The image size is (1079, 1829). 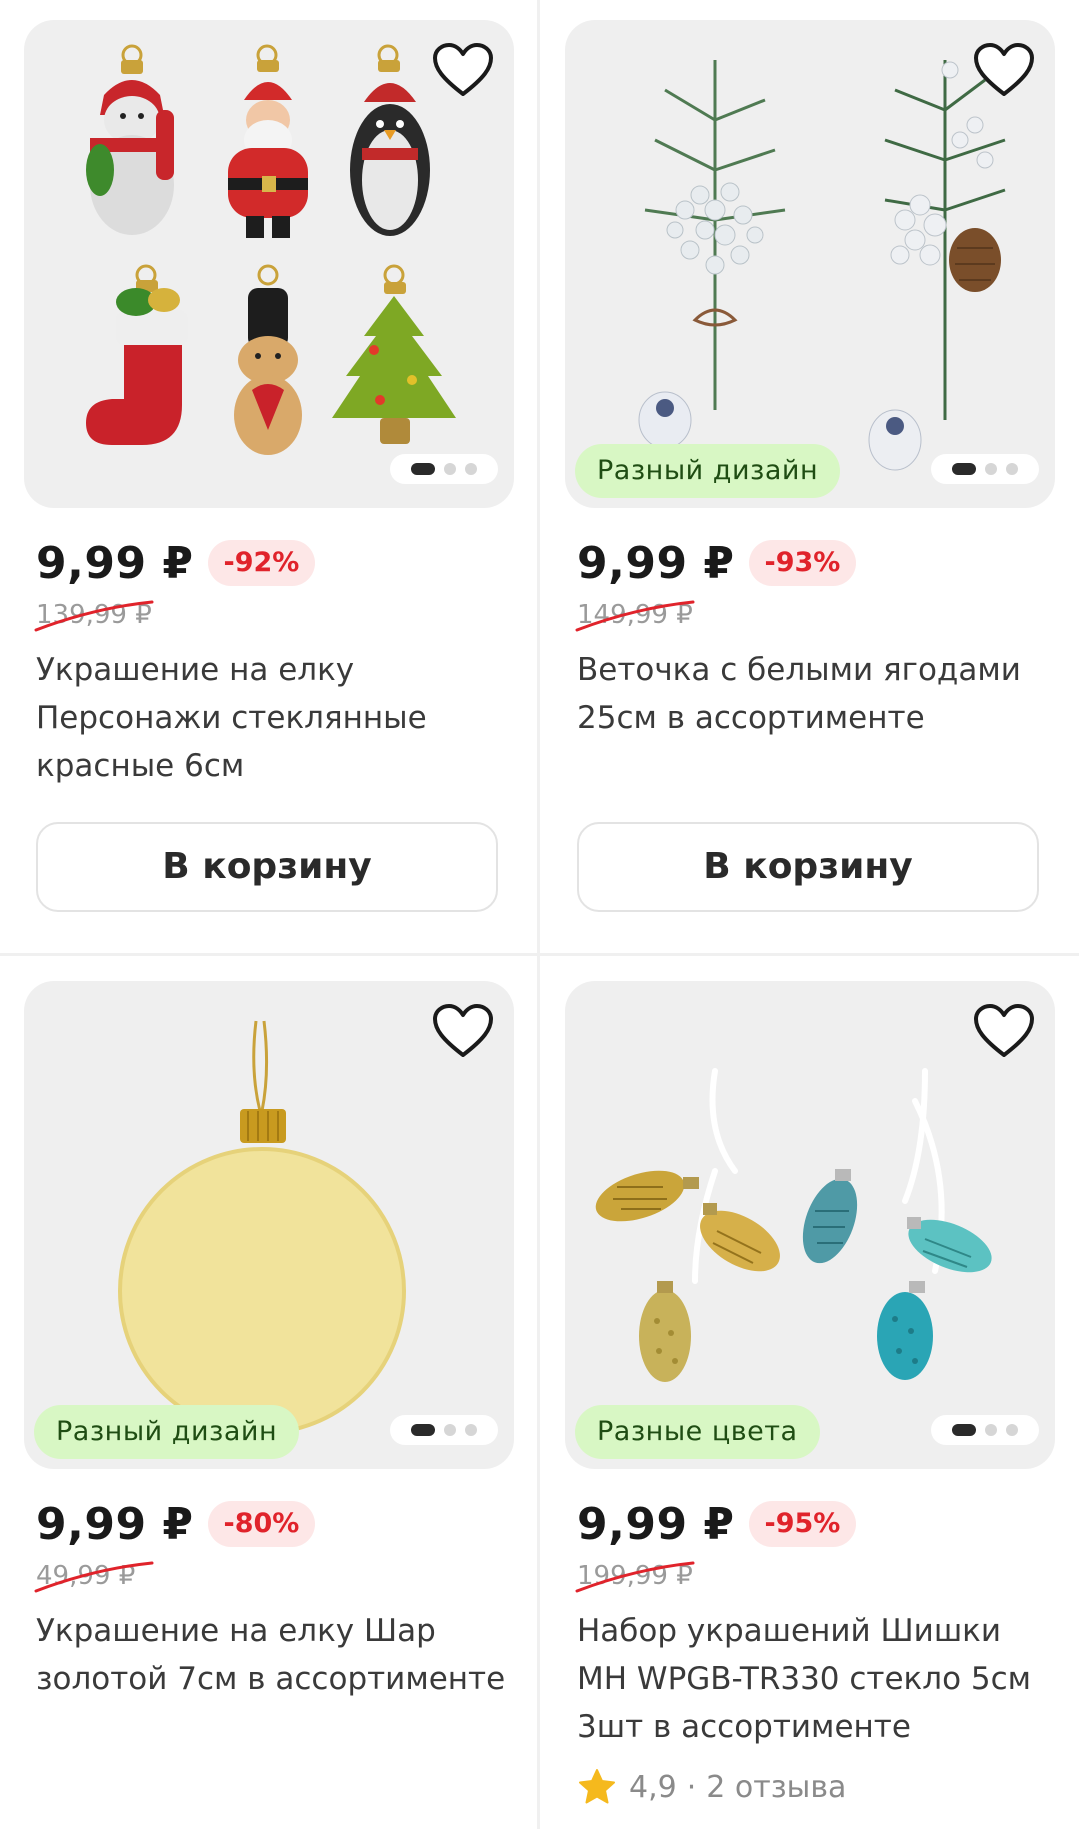 I want to click on old-price-wrap: 139,99 ₽, so click(x=100, y=615).